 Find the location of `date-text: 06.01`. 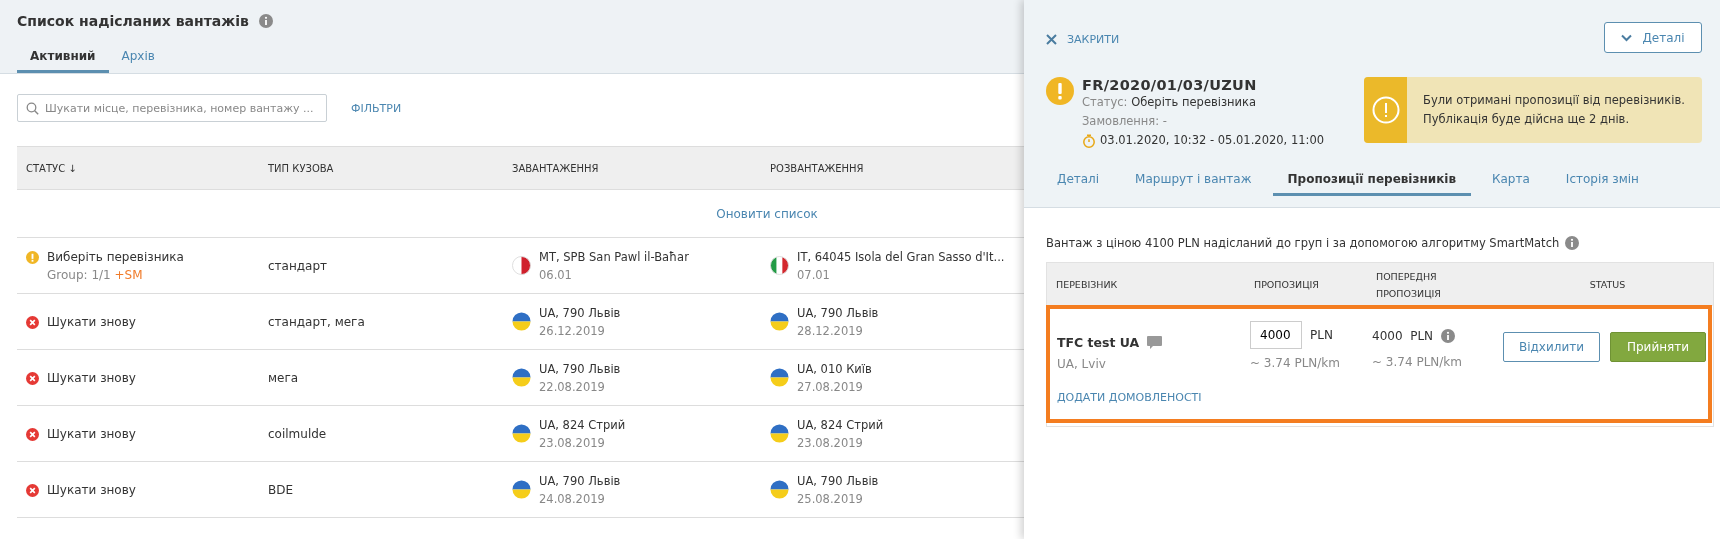

date-text: 06.01 is located at coordinates (556, 275).